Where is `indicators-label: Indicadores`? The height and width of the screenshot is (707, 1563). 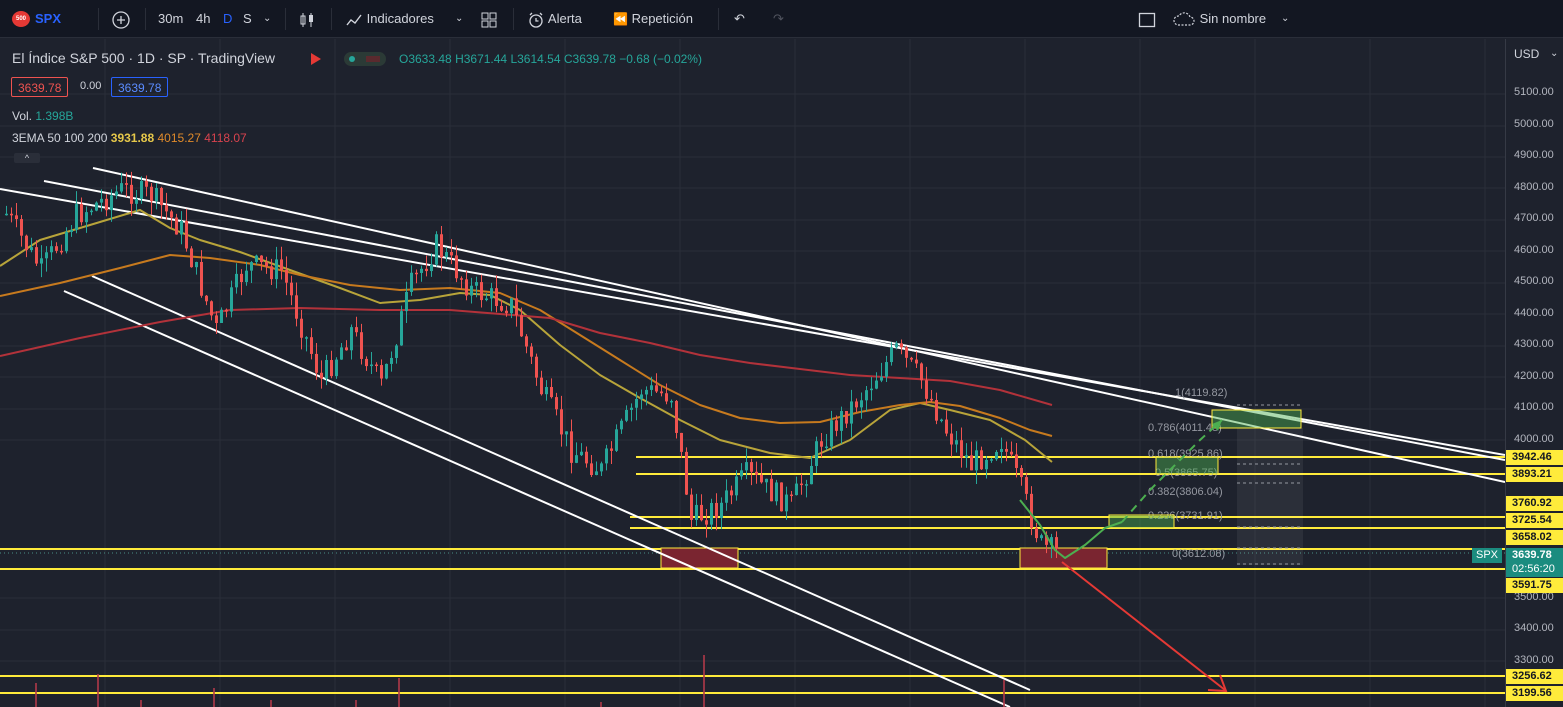 indicators-label: Indicadores is located at coordinates (400, 18).